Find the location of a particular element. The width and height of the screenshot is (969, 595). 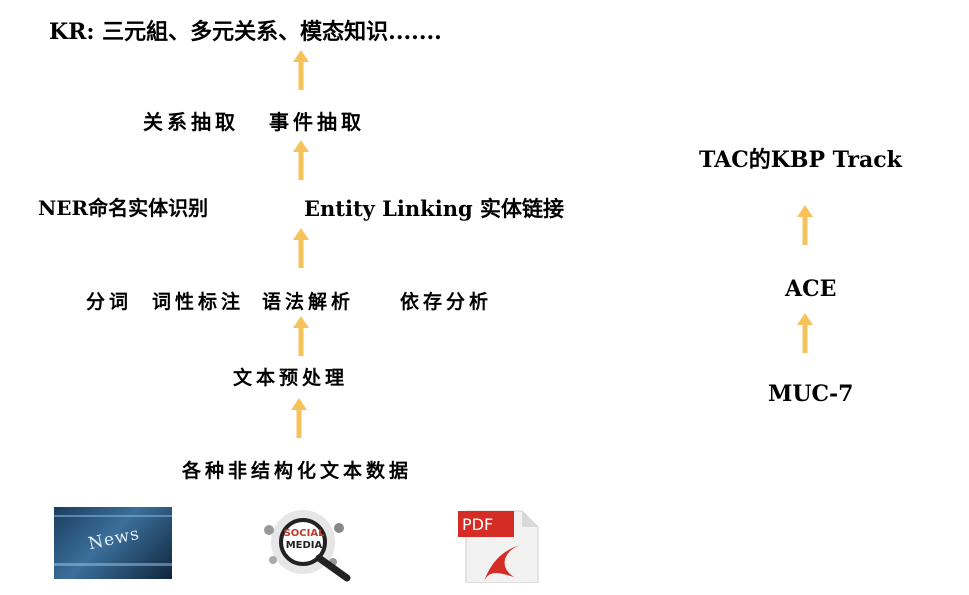

raw-data-label: 各种非结构化文本数据 is located at coordinates (297, 471).